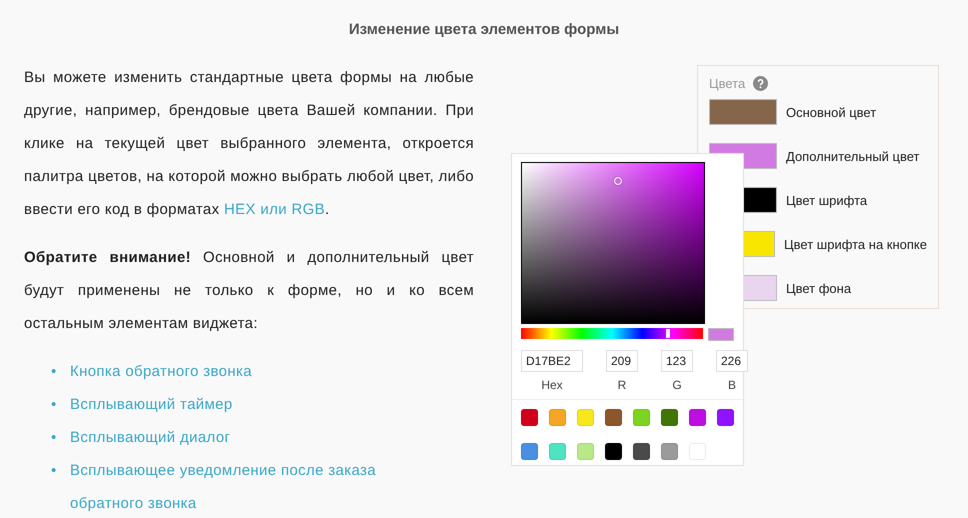 The image size is (968, 518). Describe the element at coordinates (150, 437) in the screenshot. I see `widget-link: Всплывающий диалог` at that location.